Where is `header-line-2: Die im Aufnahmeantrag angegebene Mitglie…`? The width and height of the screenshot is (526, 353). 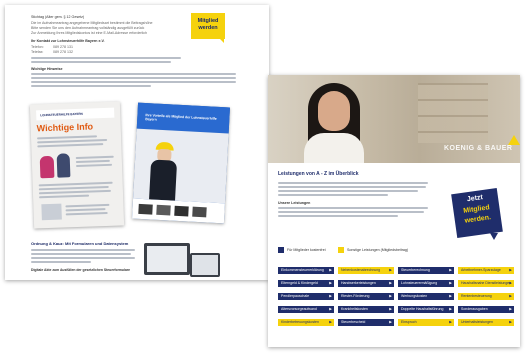
header-line-2: Die im Aufnahmeantrag angegebene Mitglie… is located at coordinates (92, 23).